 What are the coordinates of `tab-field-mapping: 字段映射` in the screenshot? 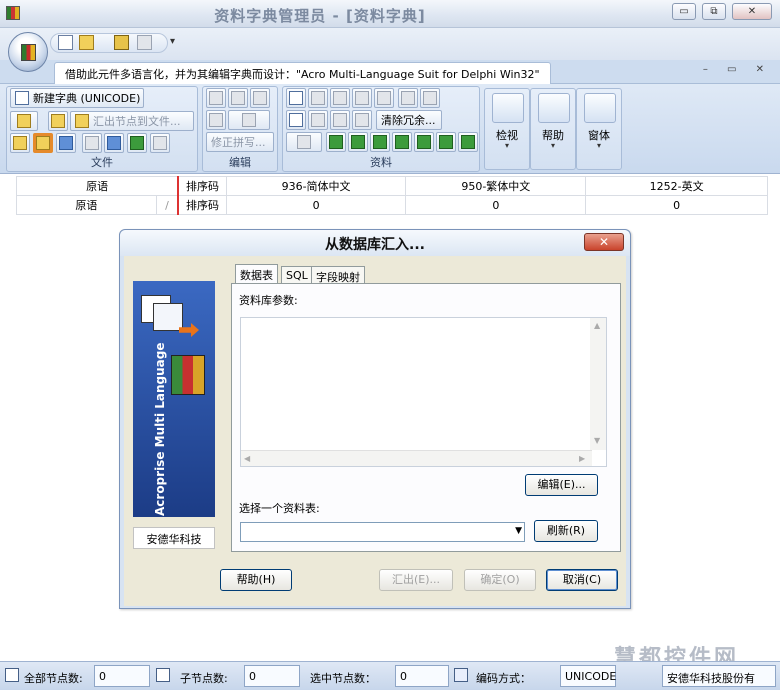 It's located at (338, 275).